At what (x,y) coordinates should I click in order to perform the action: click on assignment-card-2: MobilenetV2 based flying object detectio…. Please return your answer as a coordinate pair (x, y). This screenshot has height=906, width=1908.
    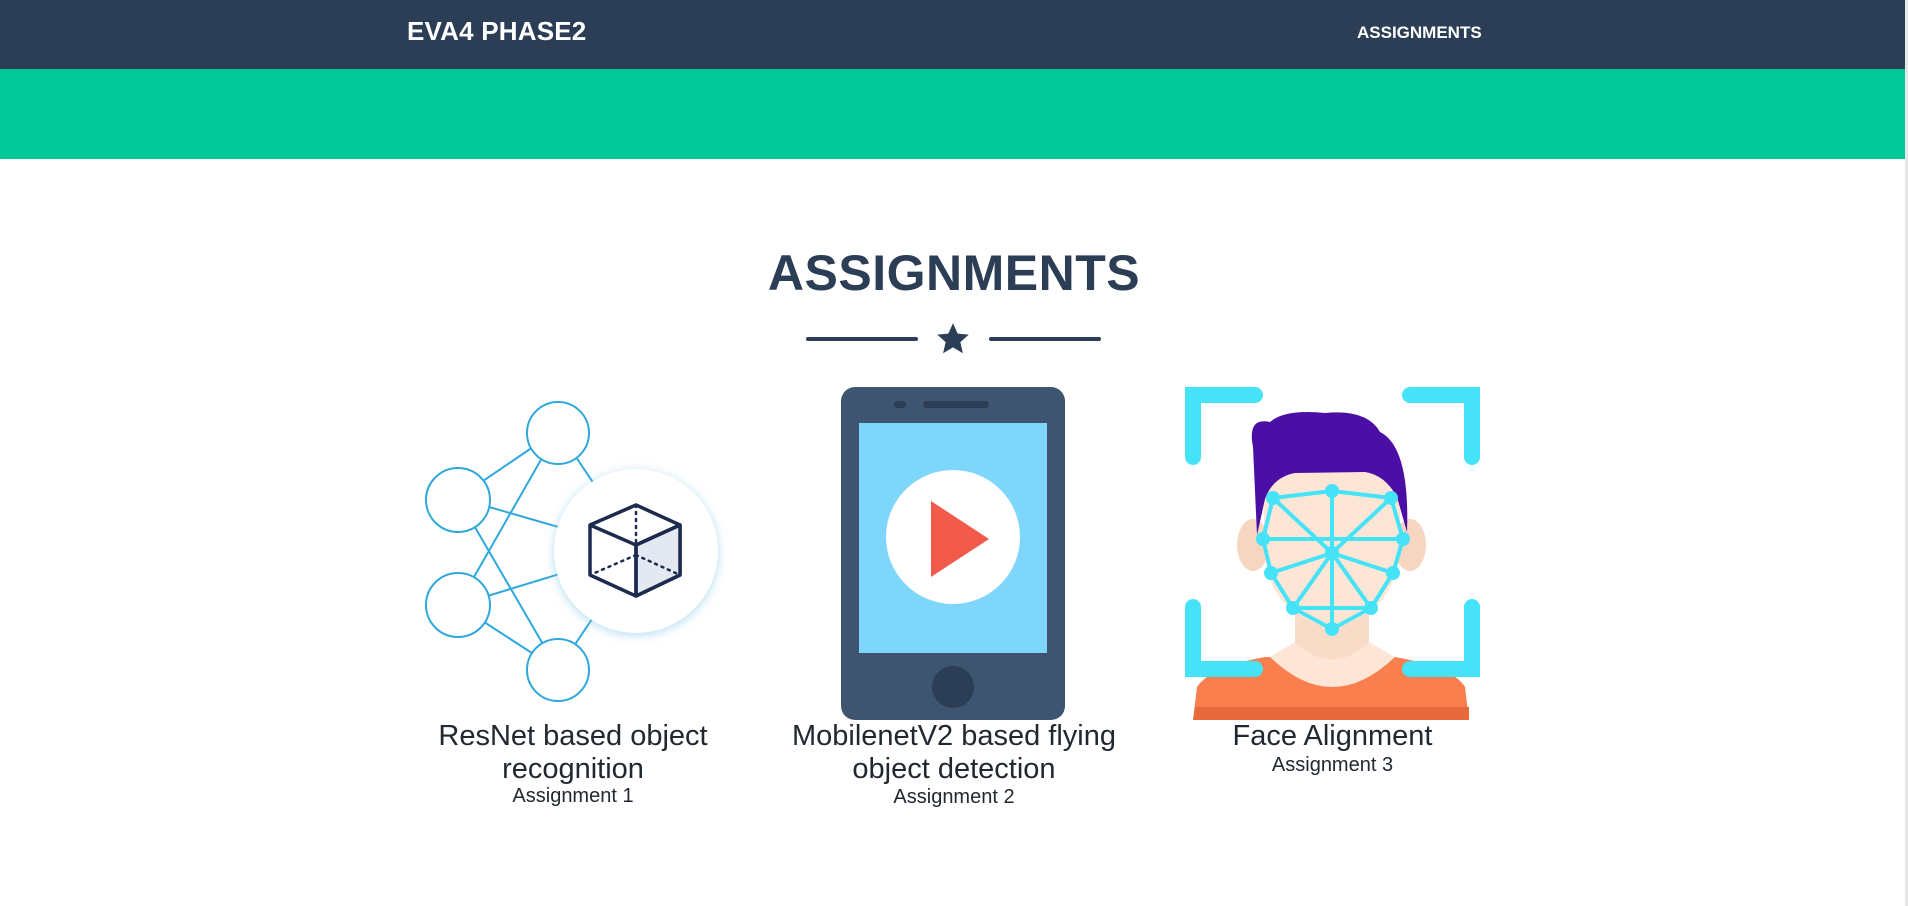
    Looking at the image, I should click on (954, 600).